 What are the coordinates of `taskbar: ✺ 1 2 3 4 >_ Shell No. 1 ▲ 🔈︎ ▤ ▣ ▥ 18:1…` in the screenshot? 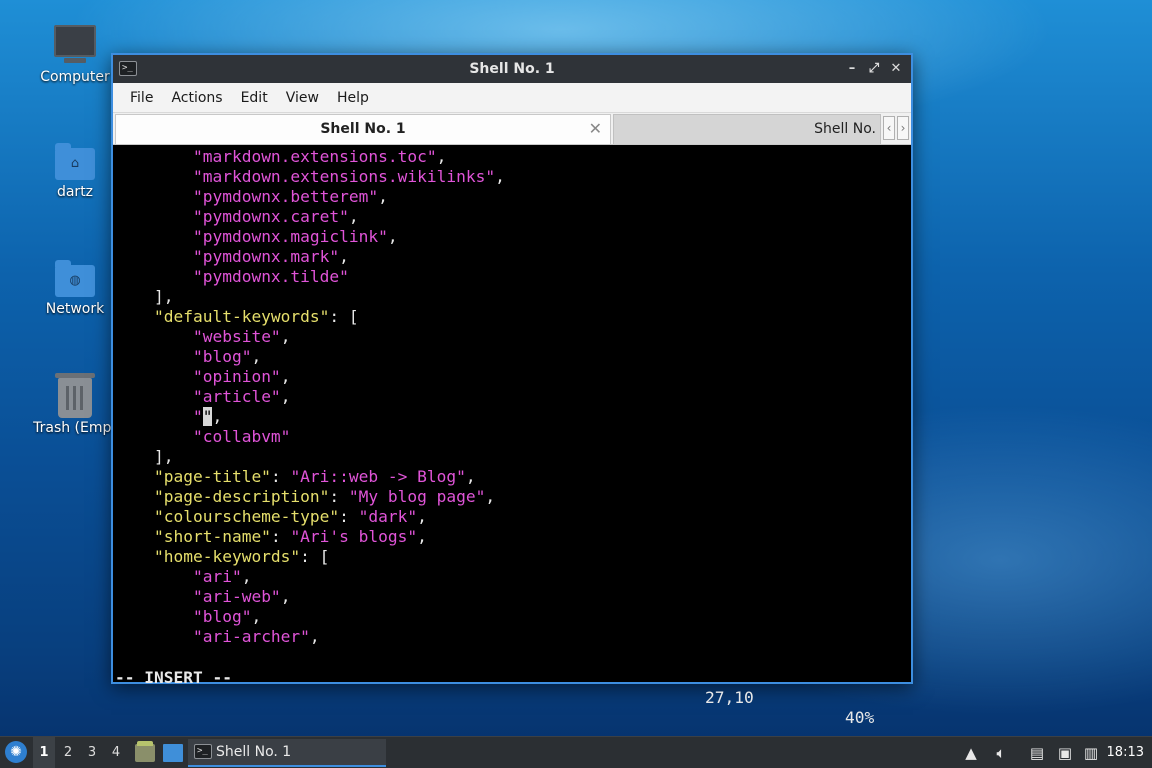 It's located at (576, 752).